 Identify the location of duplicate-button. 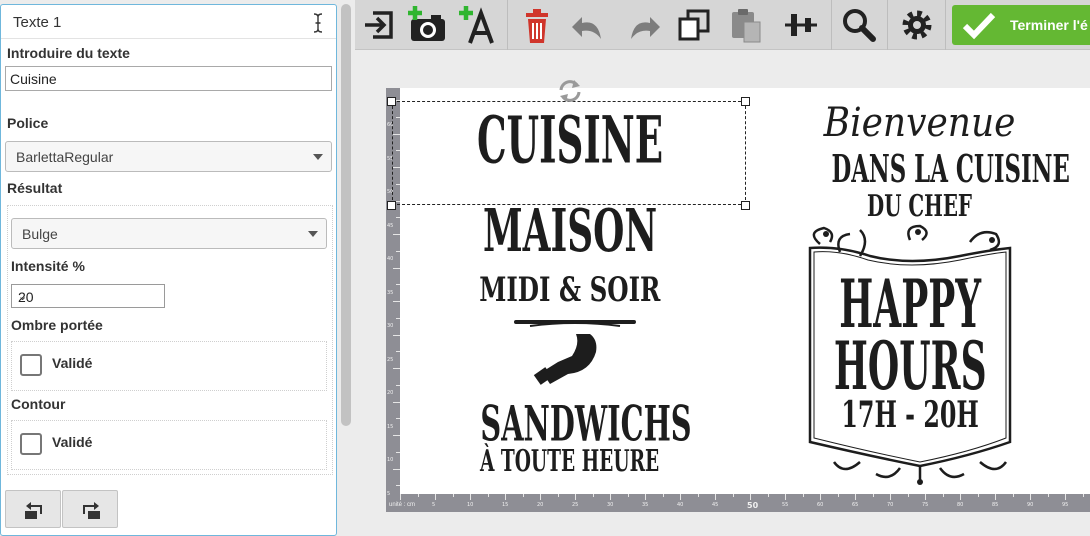
(694, 25).